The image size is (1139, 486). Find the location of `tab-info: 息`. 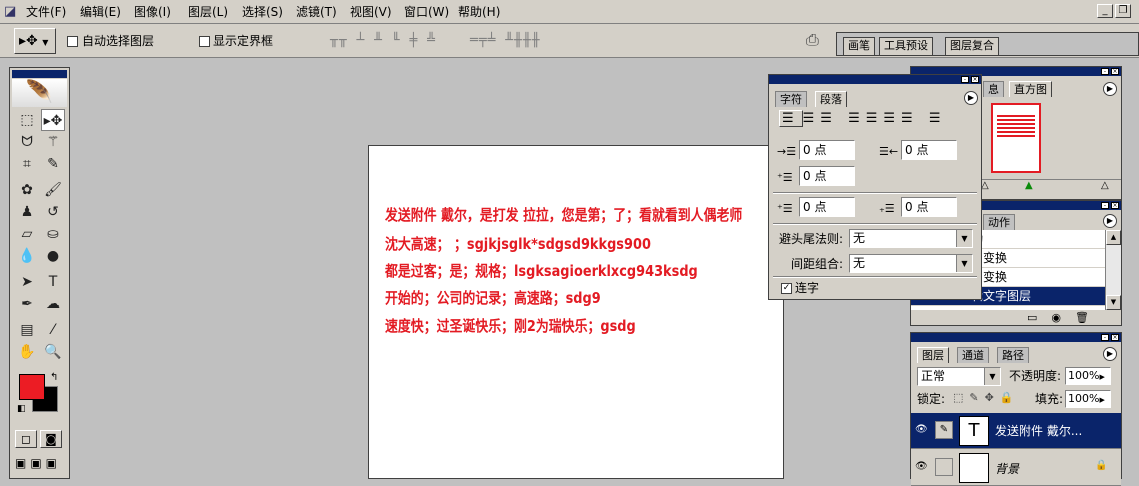

tab-info: 息 is located at coordinates (993, 89).